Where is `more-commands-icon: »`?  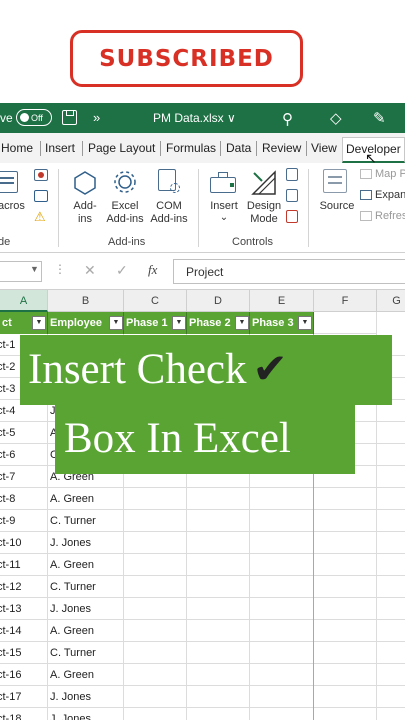
more-commands-icon: » is located at coordinates (96, 117).